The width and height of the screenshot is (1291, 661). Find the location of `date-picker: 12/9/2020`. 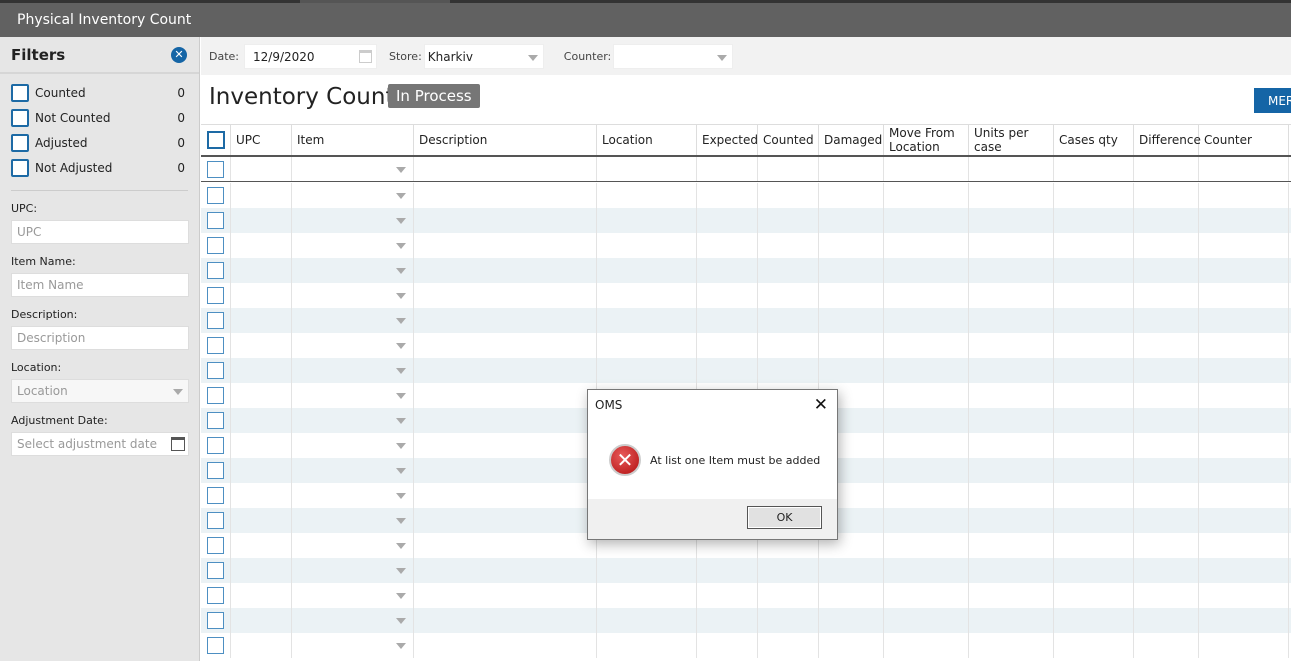

date-picker: 12/9/2020 is located at coordinates (310, 56).